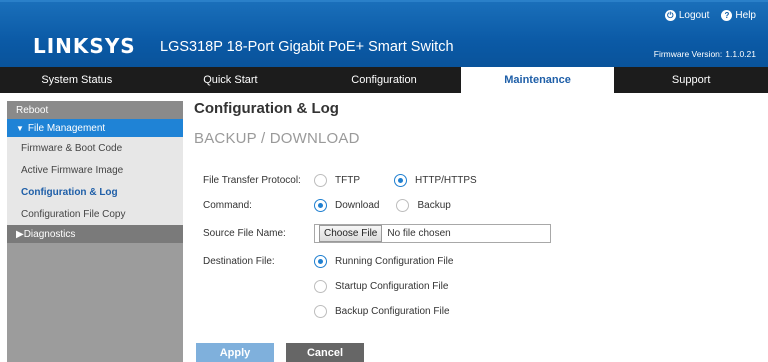 The height and width of the screenshot is (362, 768). I want to click on logout-link: ⏻ Logout, so click(687, 15).